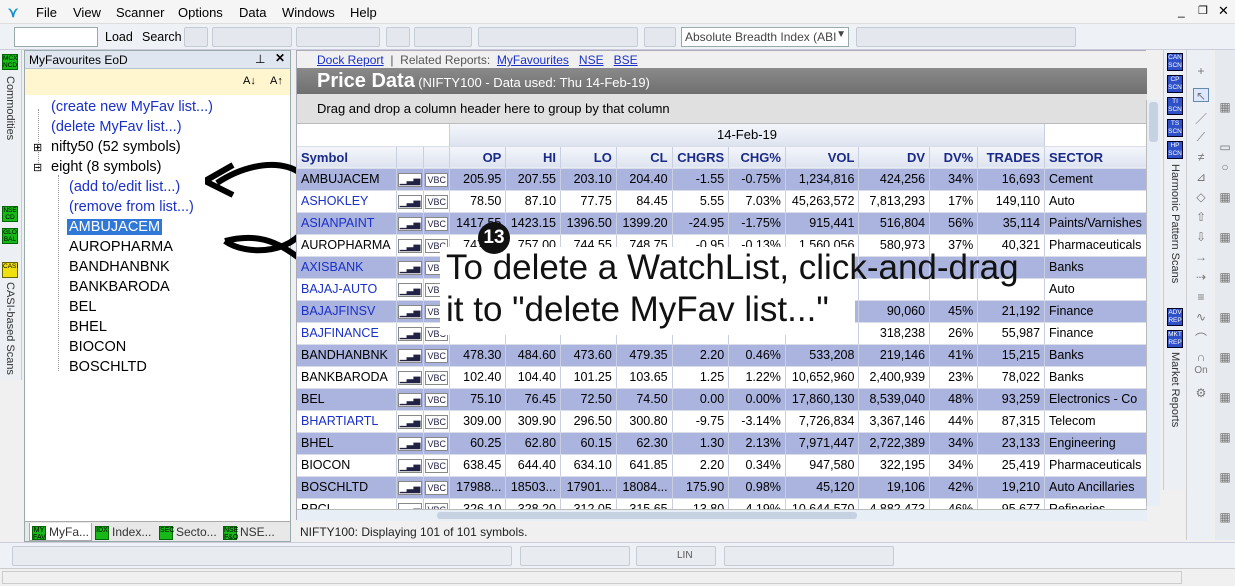 The image size is (1235, 586). Describe the element at coordinates (252, 12) in the screenshot. I see `menu-data: Data` at that location.